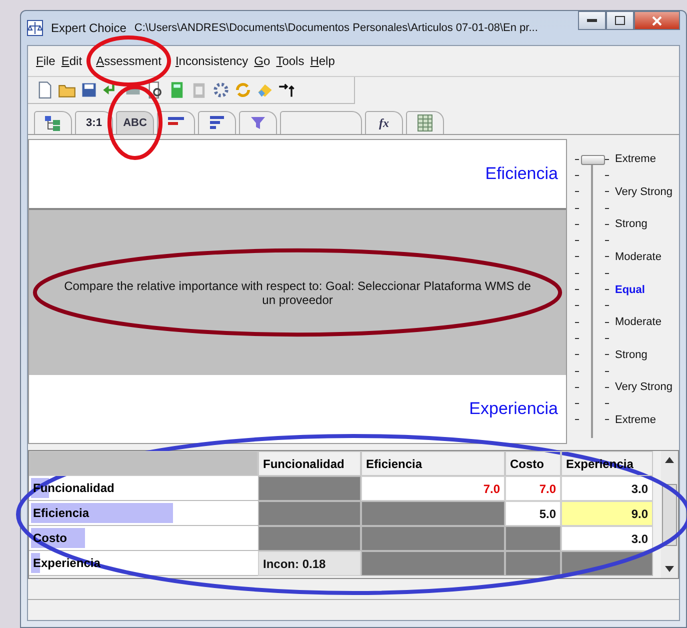 The height and width of the screenshot is (628, 687). Describe the element at coordinates (309, 463) in the screenshot. I see `column-header: Funcionalidad` at that location.